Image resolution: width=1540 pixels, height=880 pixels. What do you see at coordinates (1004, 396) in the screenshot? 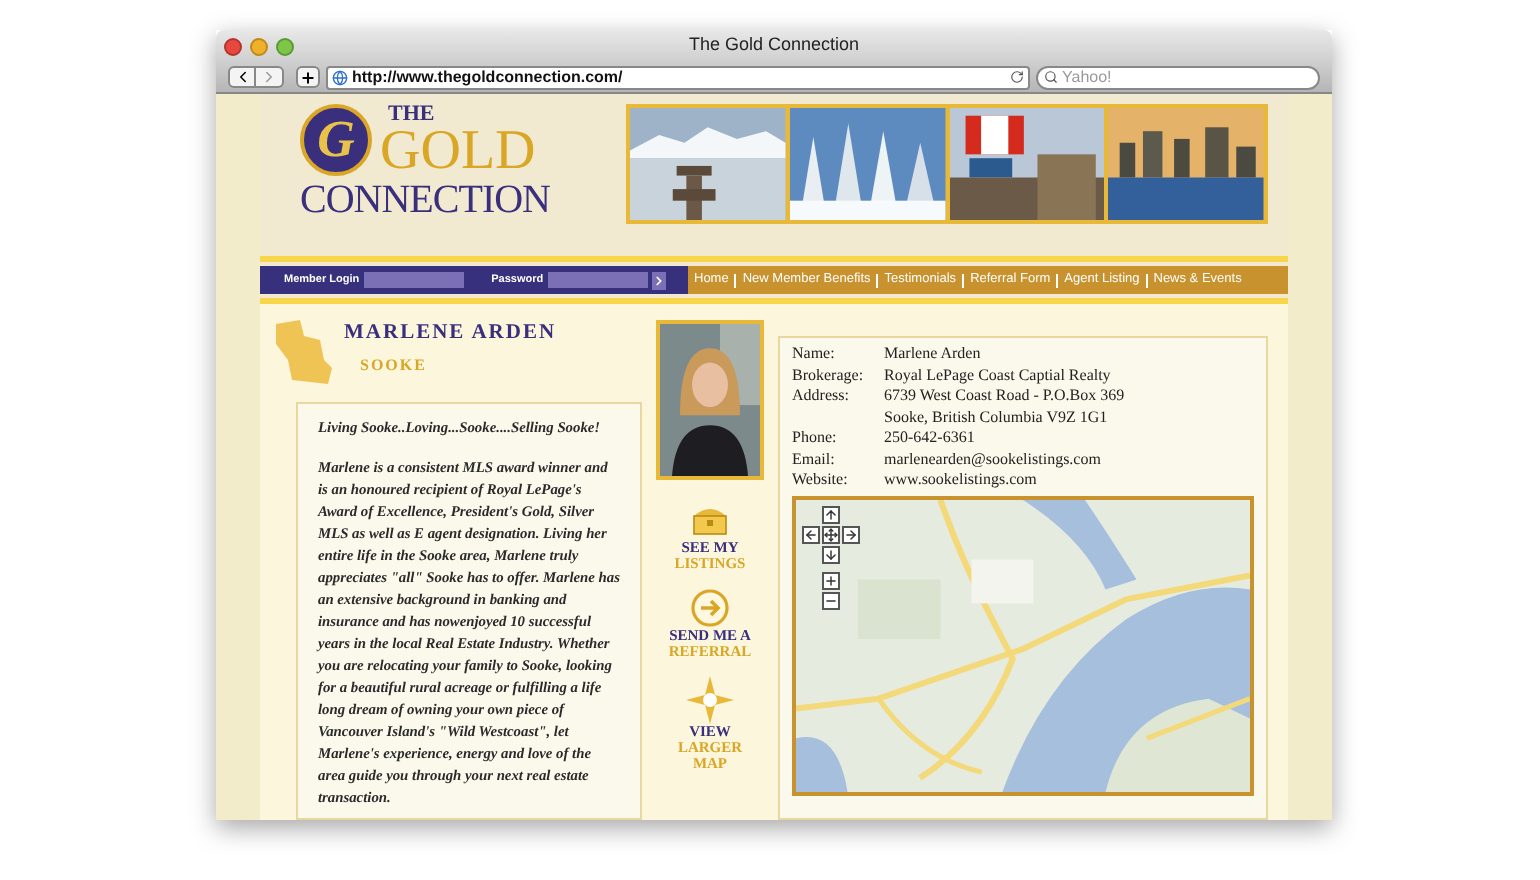
I see `detail-value: 6739 West Coast Road - P.O.Box 369` at bounding box center [1004, 396].